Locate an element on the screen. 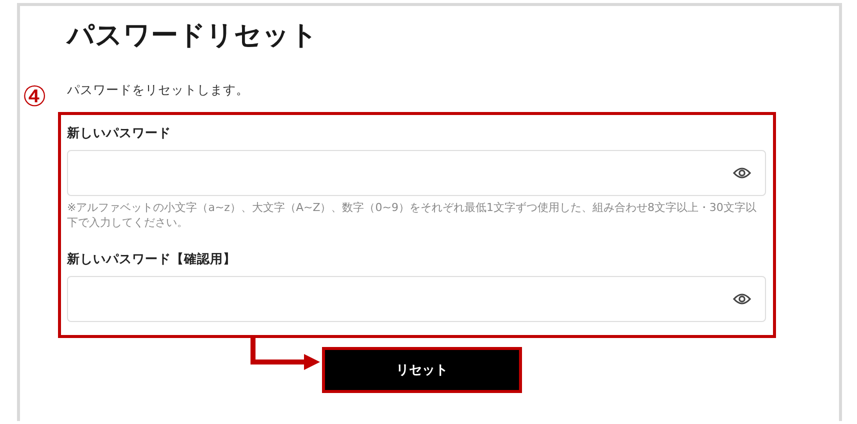 This screenshot has width=857, height=424. field-label: 新しいパスワード【確認用】 is located at coordinates (152, 259).